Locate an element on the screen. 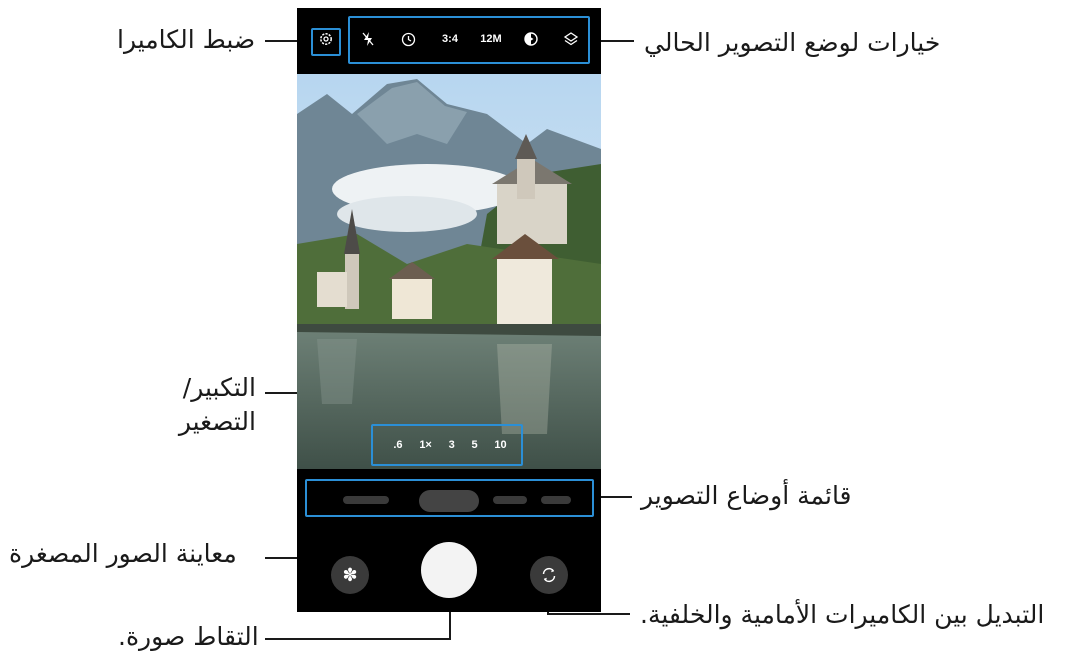 The height and width of the screenshot is (658, 1078). bottom-controls: ✽ is located at coordinates (449, 567).